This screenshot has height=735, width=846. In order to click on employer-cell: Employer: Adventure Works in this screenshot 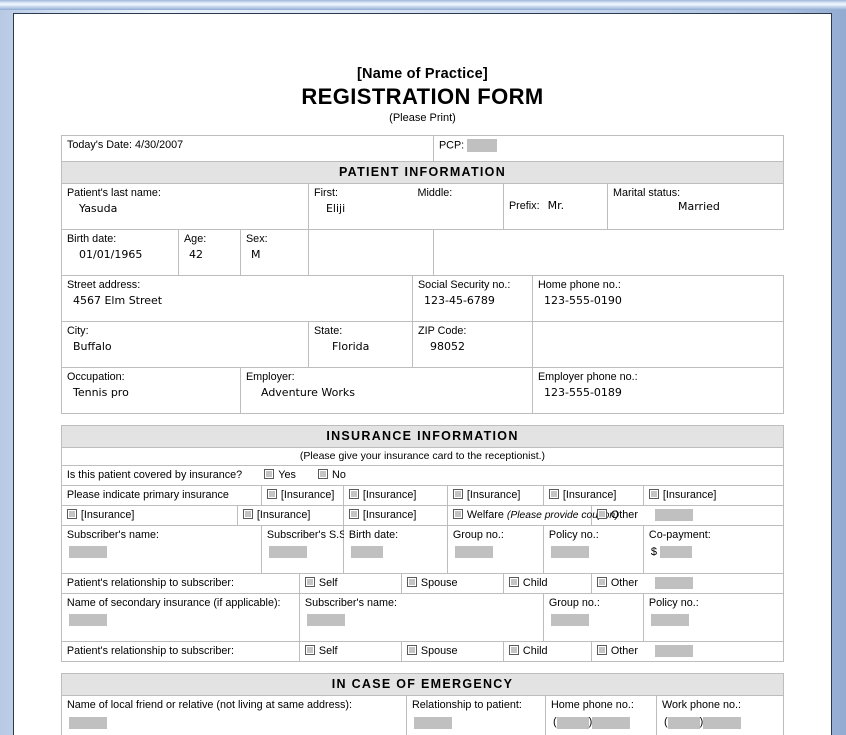, I will do `click(386, 390)`.